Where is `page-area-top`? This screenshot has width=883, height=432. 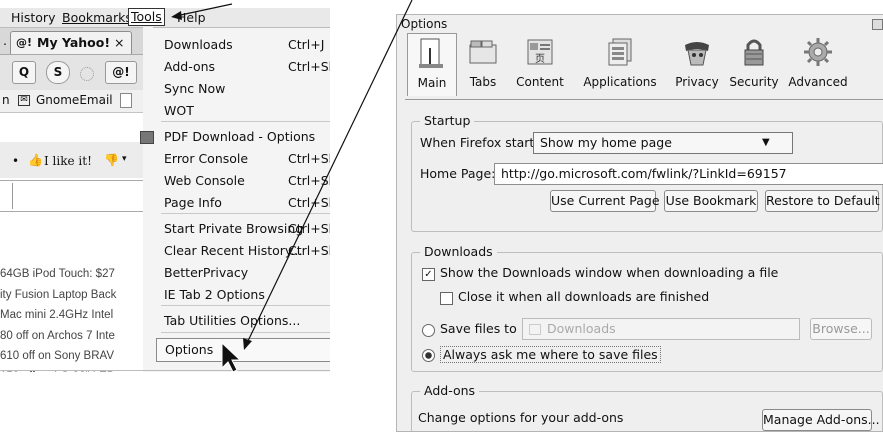 page-area-top is located at coordinates (76, 196).